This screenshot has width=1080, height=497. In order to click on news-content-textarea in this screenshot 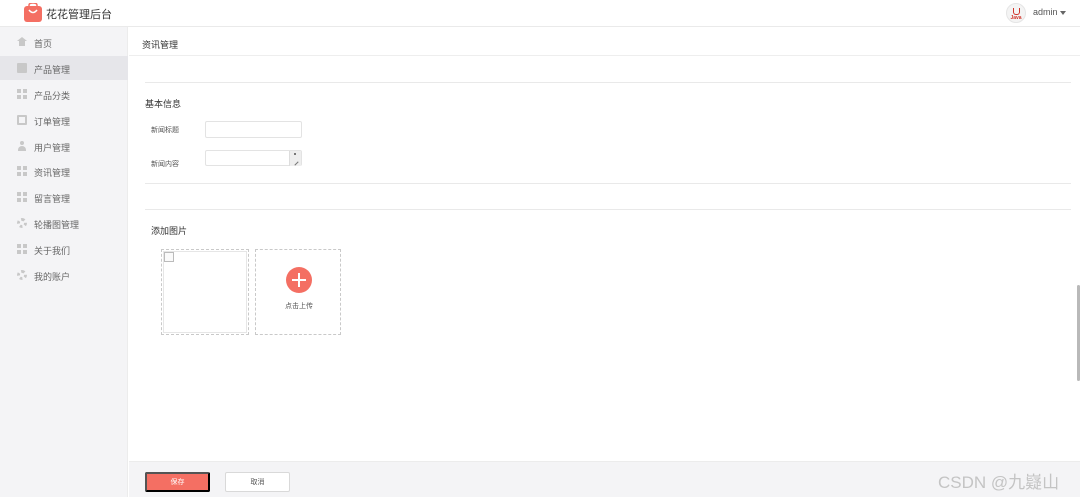, I will do `click(253, 158)`.